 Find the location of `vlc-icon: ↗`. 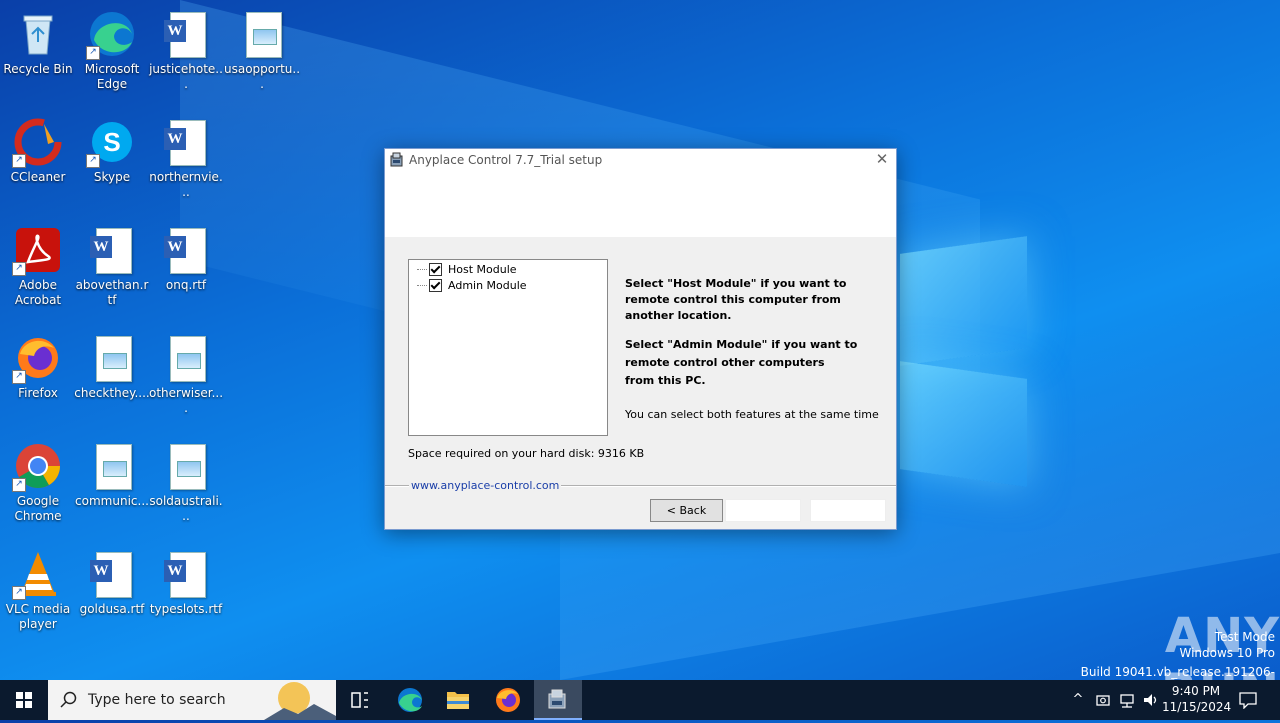

vlc-icon: ↗ is located at coordinates (37, 575).